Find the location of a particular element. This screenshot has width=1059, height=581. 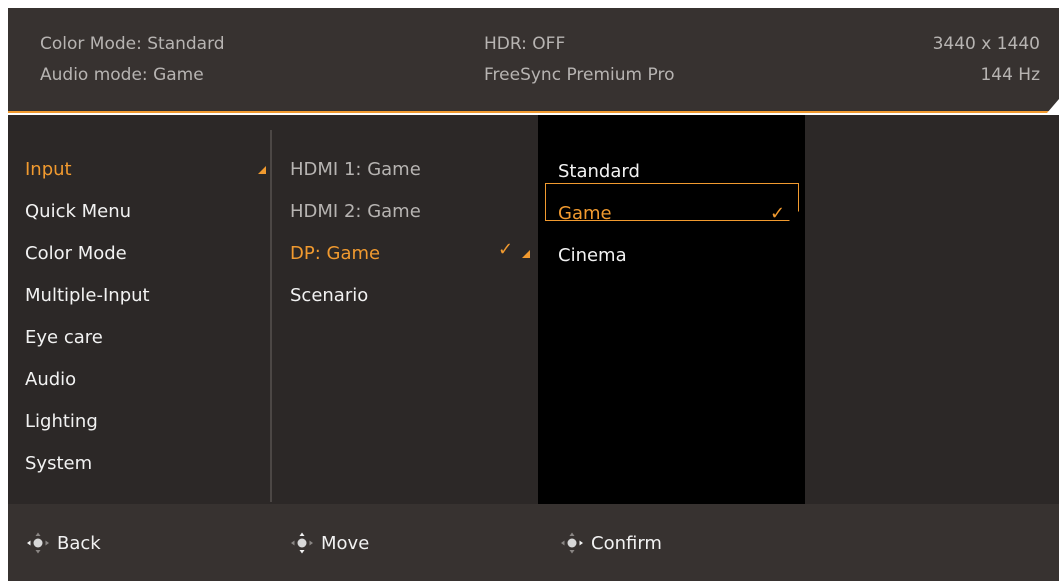

freesync-status: FreeSync Premium Pro is located at coordinates (579, 75).